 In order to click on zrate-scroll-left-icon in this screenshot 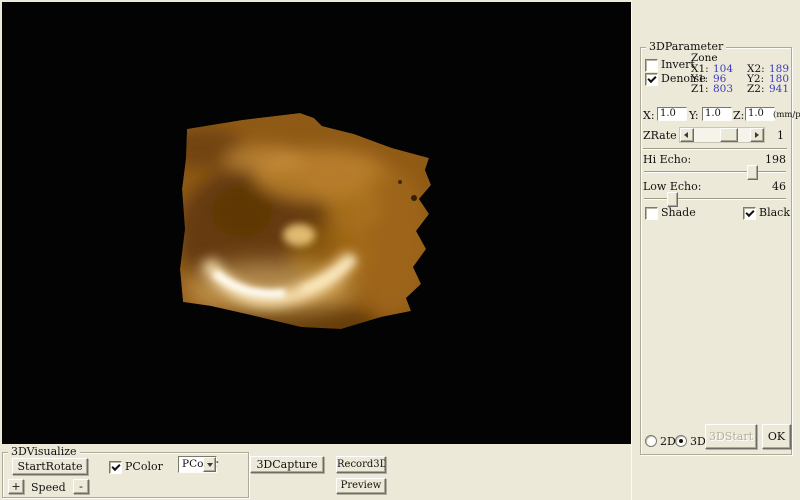, I will do `click(687, 135)`.